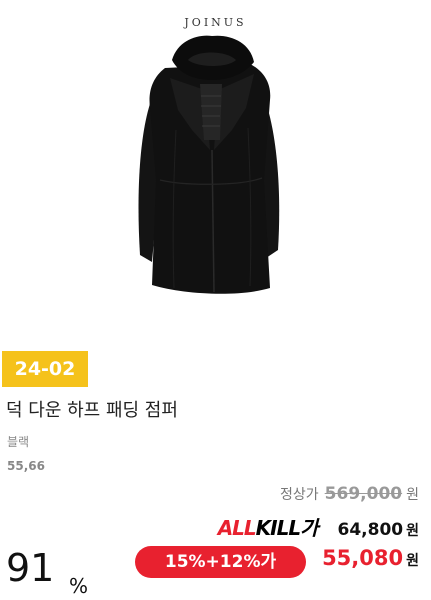  What do you see at coordinates (45, 369) in the screenshot?
I see `season-badge: 24-02` at bounding box center [45, 369].